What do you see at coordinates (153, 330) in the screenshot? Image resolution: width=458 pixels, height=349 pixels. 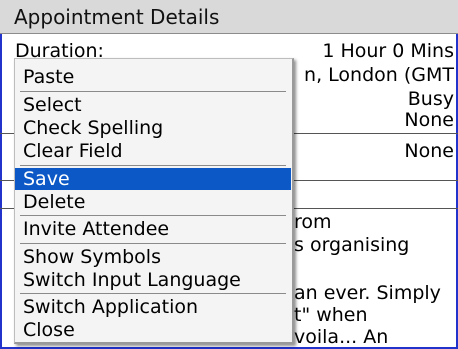 I see `menu-item-close: Close` at bounding box center [153, 330].